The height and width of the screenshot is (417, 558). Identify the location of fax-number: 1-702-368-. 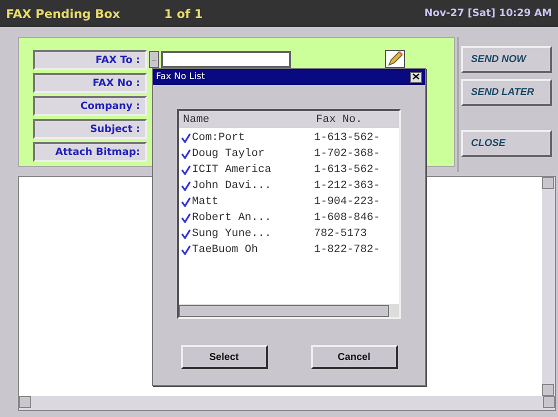
(348, 154).